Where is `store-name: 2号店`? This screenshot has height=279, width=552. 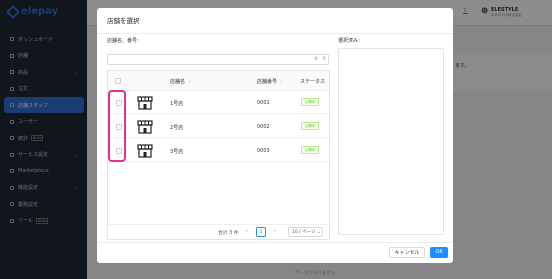
store-name: 2号店 is located at coordinates (177, 128).